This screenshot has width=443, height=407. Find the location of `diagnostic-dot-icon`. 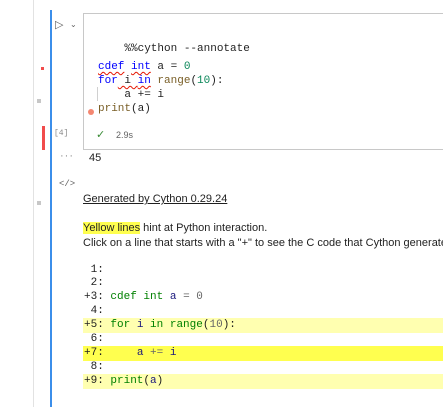

diagnostic-dot-icon is located at coordinates (91, 112).